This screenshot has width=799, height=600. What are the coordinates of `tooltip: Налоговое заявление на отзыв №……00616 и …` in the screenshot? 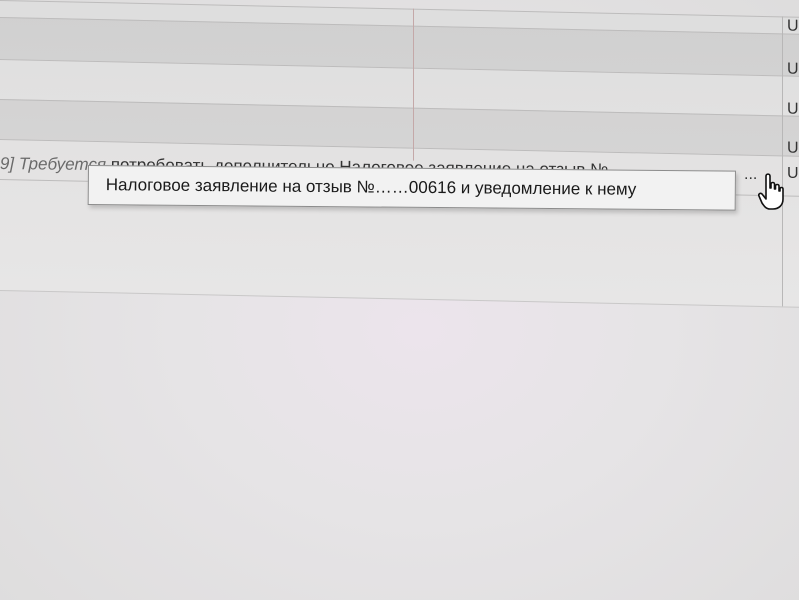 It's located at (411, 188).